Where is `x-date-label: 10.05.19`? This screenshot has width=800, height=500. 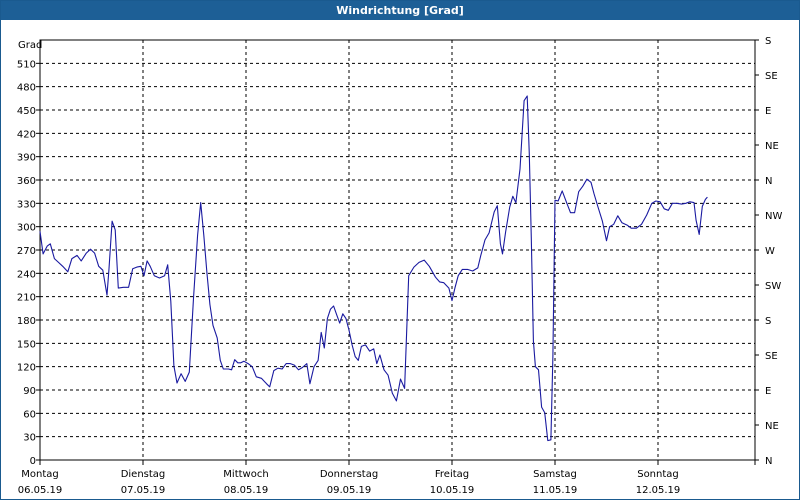 x-date-label: 10.05.19 is located at coordinates (452, 490).